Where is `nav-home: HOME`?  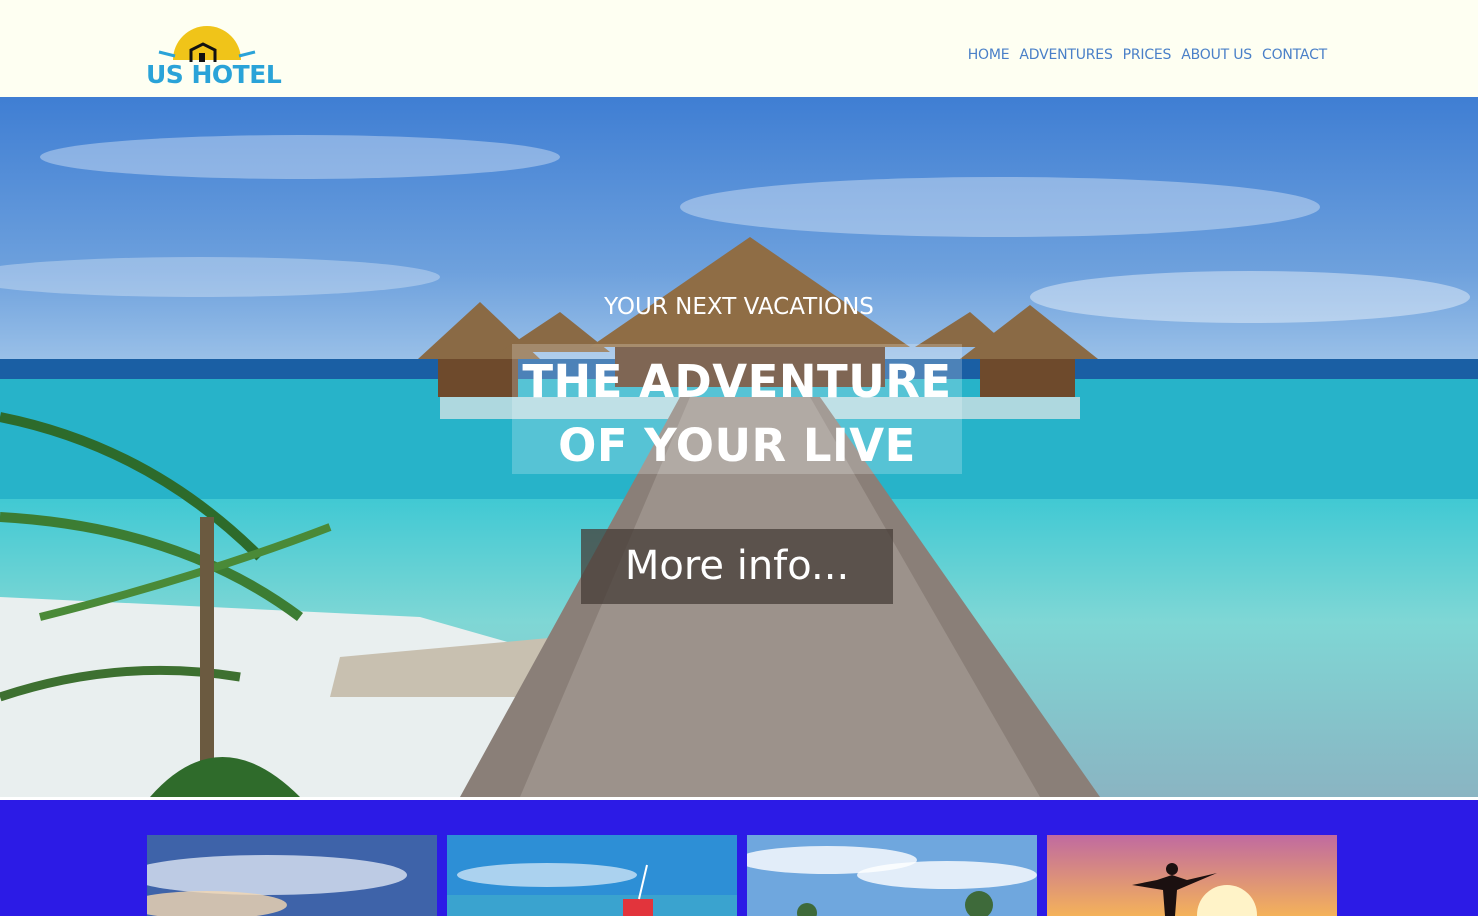
nav-home: HOME is located at coordinates (989, 55).